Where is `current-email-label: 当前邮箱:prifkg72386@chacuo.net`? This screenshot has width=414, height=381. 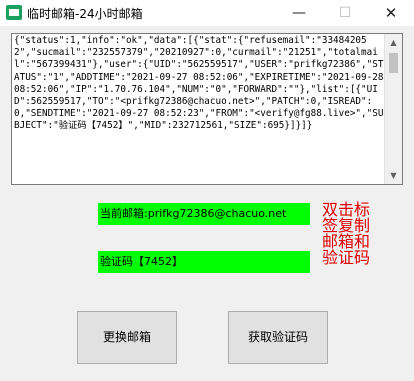 current-email-label: 当前邮箱:prifkg72386@chacuo.net is located at coordinates (204, 214).